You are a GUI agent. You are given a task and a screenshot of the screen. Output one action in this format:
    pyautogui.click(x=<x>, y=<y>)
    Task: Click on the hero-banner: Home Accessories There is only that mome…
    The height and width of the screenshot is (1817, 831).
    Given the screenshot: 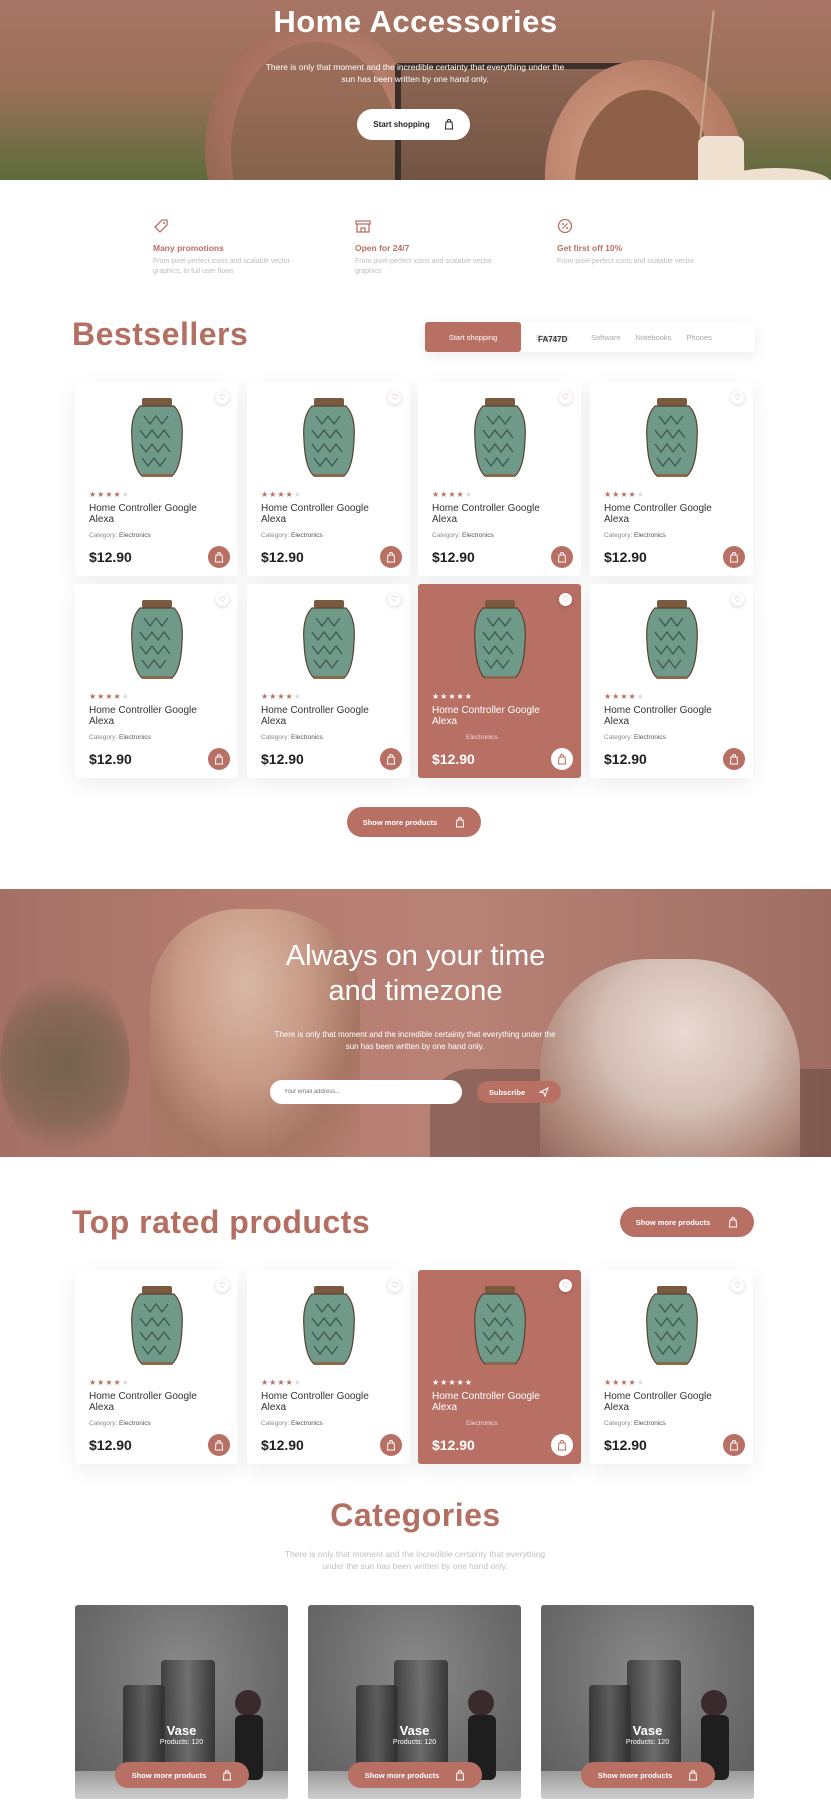 What is the action you would take?
    pyautogui.click(x=415, y=90)
    